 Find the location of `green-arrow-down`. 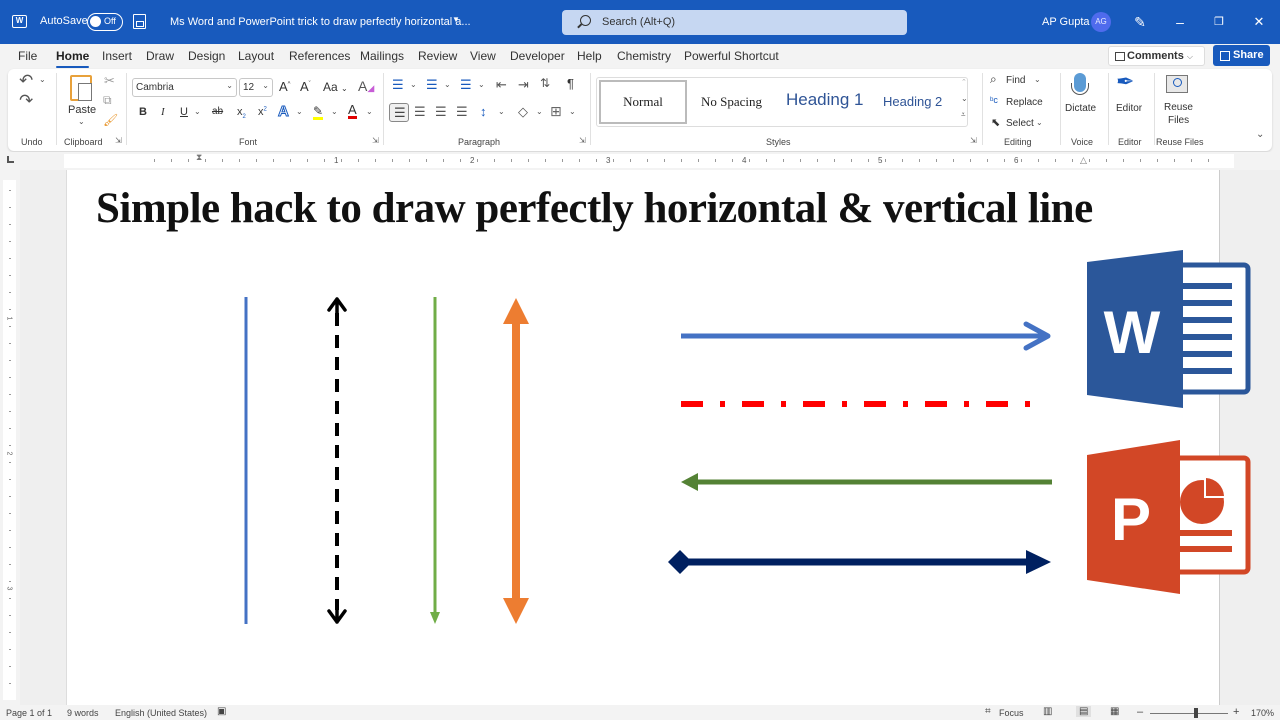

green-arrow-down is located at coordinates (435, 460).